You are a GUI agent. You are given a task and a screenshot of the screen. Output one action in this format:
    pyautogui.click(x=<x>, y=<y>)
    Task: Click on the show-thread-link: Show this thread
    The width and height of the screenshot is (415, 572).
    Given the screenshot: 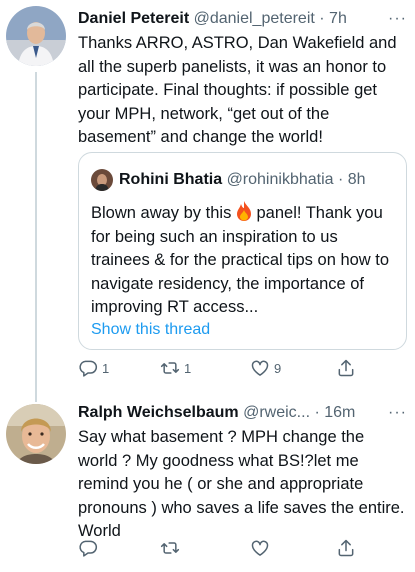 What is the action you would take?
    pyautogui.click(x=150, y=330)
    